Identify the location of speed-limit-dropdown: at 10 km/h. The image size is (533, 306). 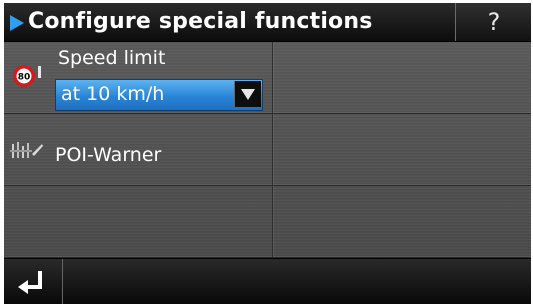
(159, 95).